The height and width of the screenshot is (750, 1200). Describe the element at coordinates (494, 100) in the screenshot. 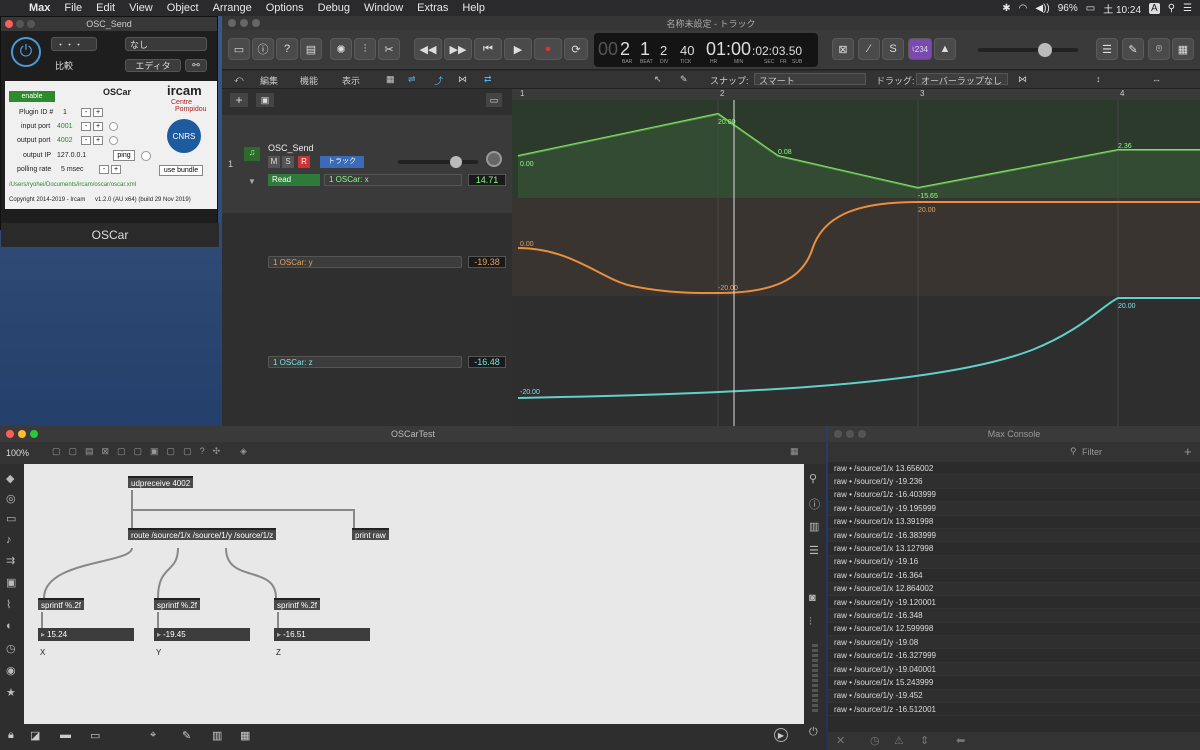

I see `global-tracks-icon: ▭` at that location.